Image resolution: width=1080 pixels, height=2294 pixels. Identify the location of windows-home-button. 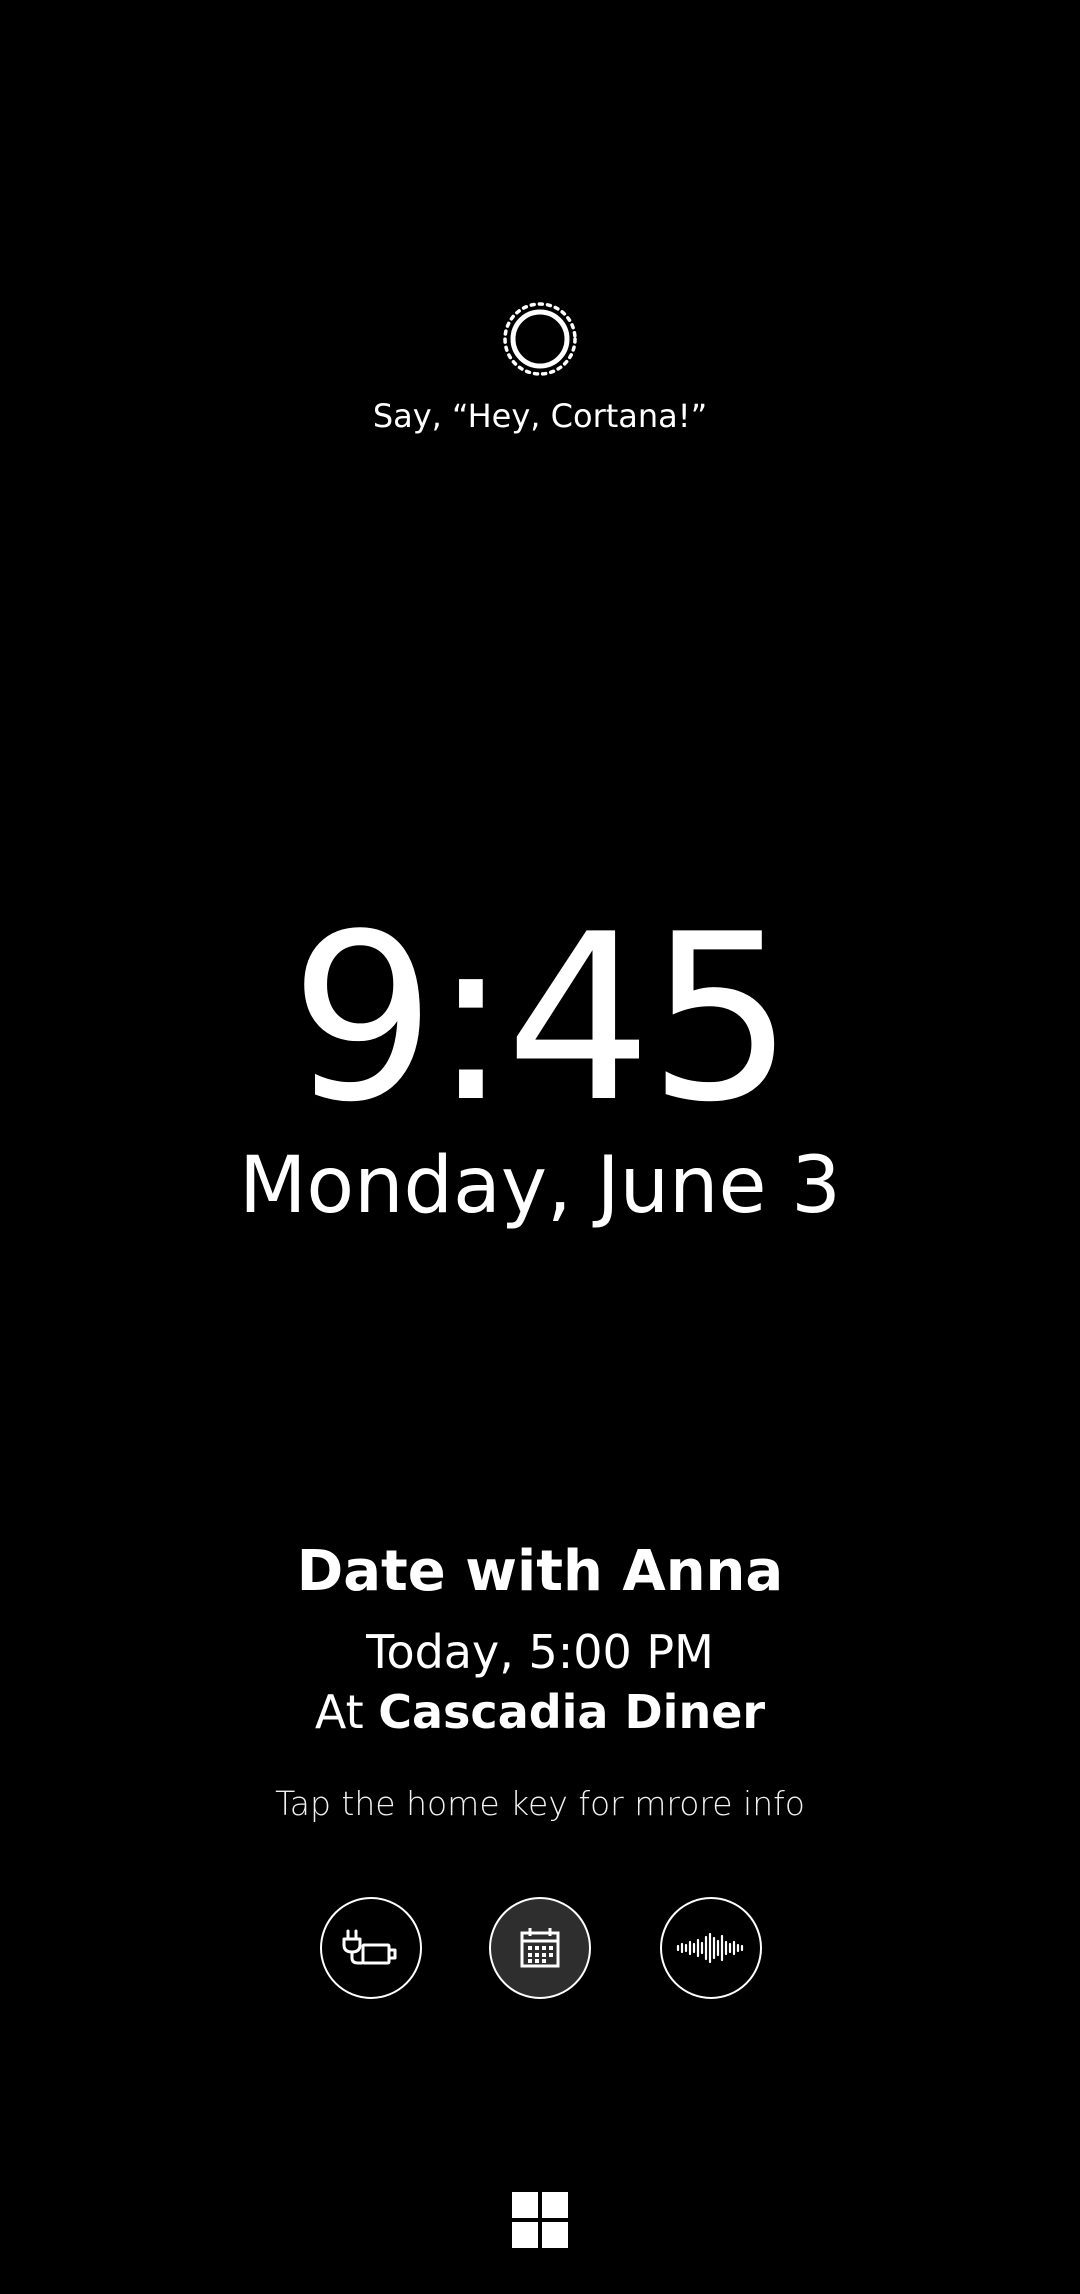
(540, 2220).